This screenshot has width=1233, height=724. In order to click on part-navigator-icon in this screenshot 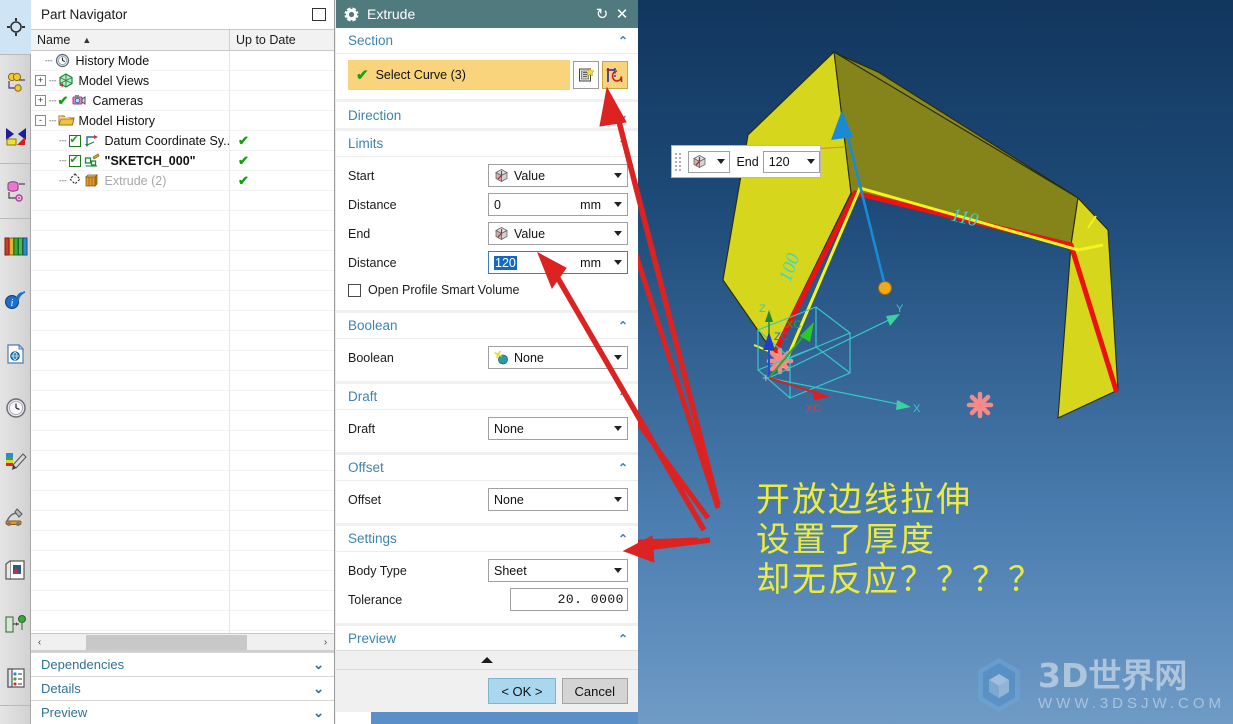, I will do `click(15, 136)`.